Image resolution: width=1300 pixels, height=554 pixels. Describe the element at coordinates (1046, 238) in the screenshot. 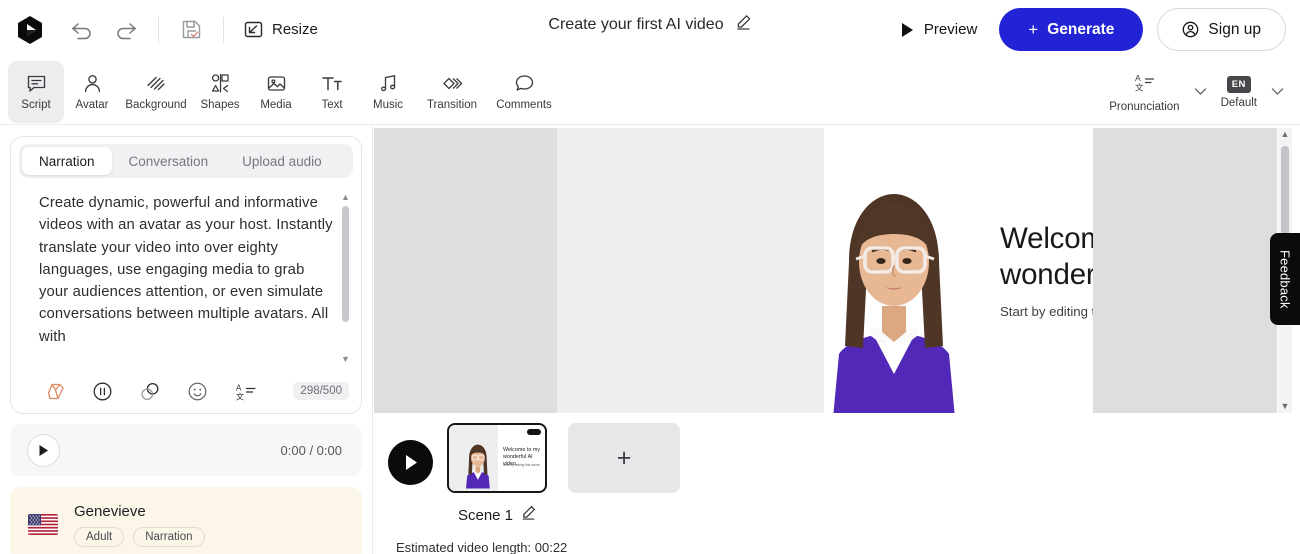

I see `slide-heading-line1: Welcome to my` at that location.